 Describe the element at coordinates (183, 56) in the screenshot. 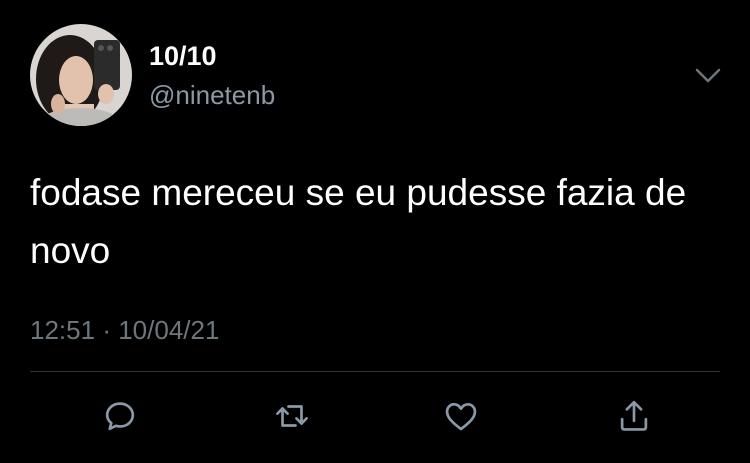

I see `display-name: 10/10` at that location.